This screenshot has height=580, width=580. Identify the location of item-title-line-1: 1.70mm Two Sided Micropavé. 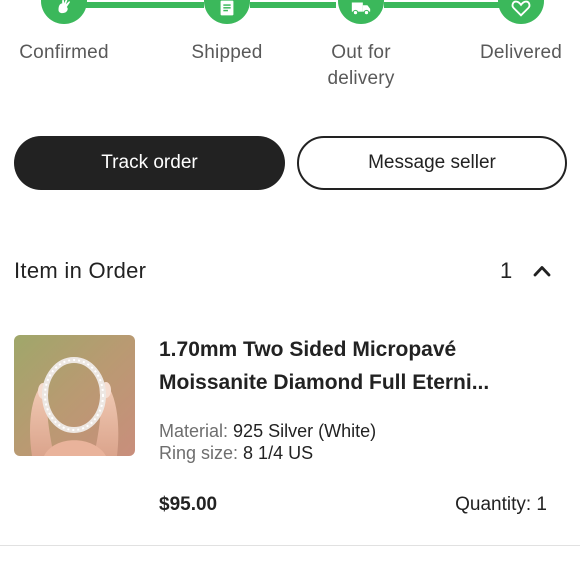
(308, 349).